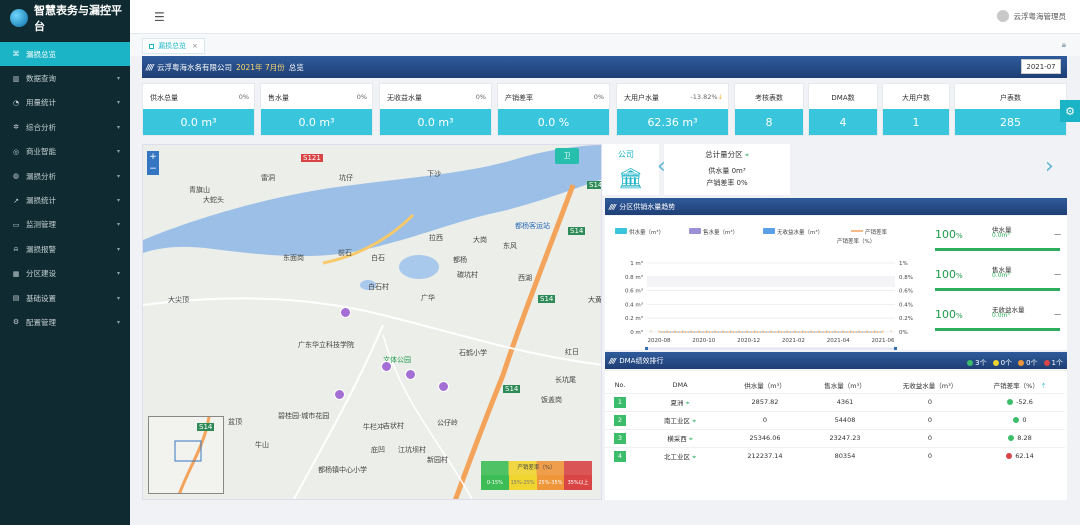  I want to click on sidebar-item-basic: ▤ 基础设置 ▾, so click(65, 298).